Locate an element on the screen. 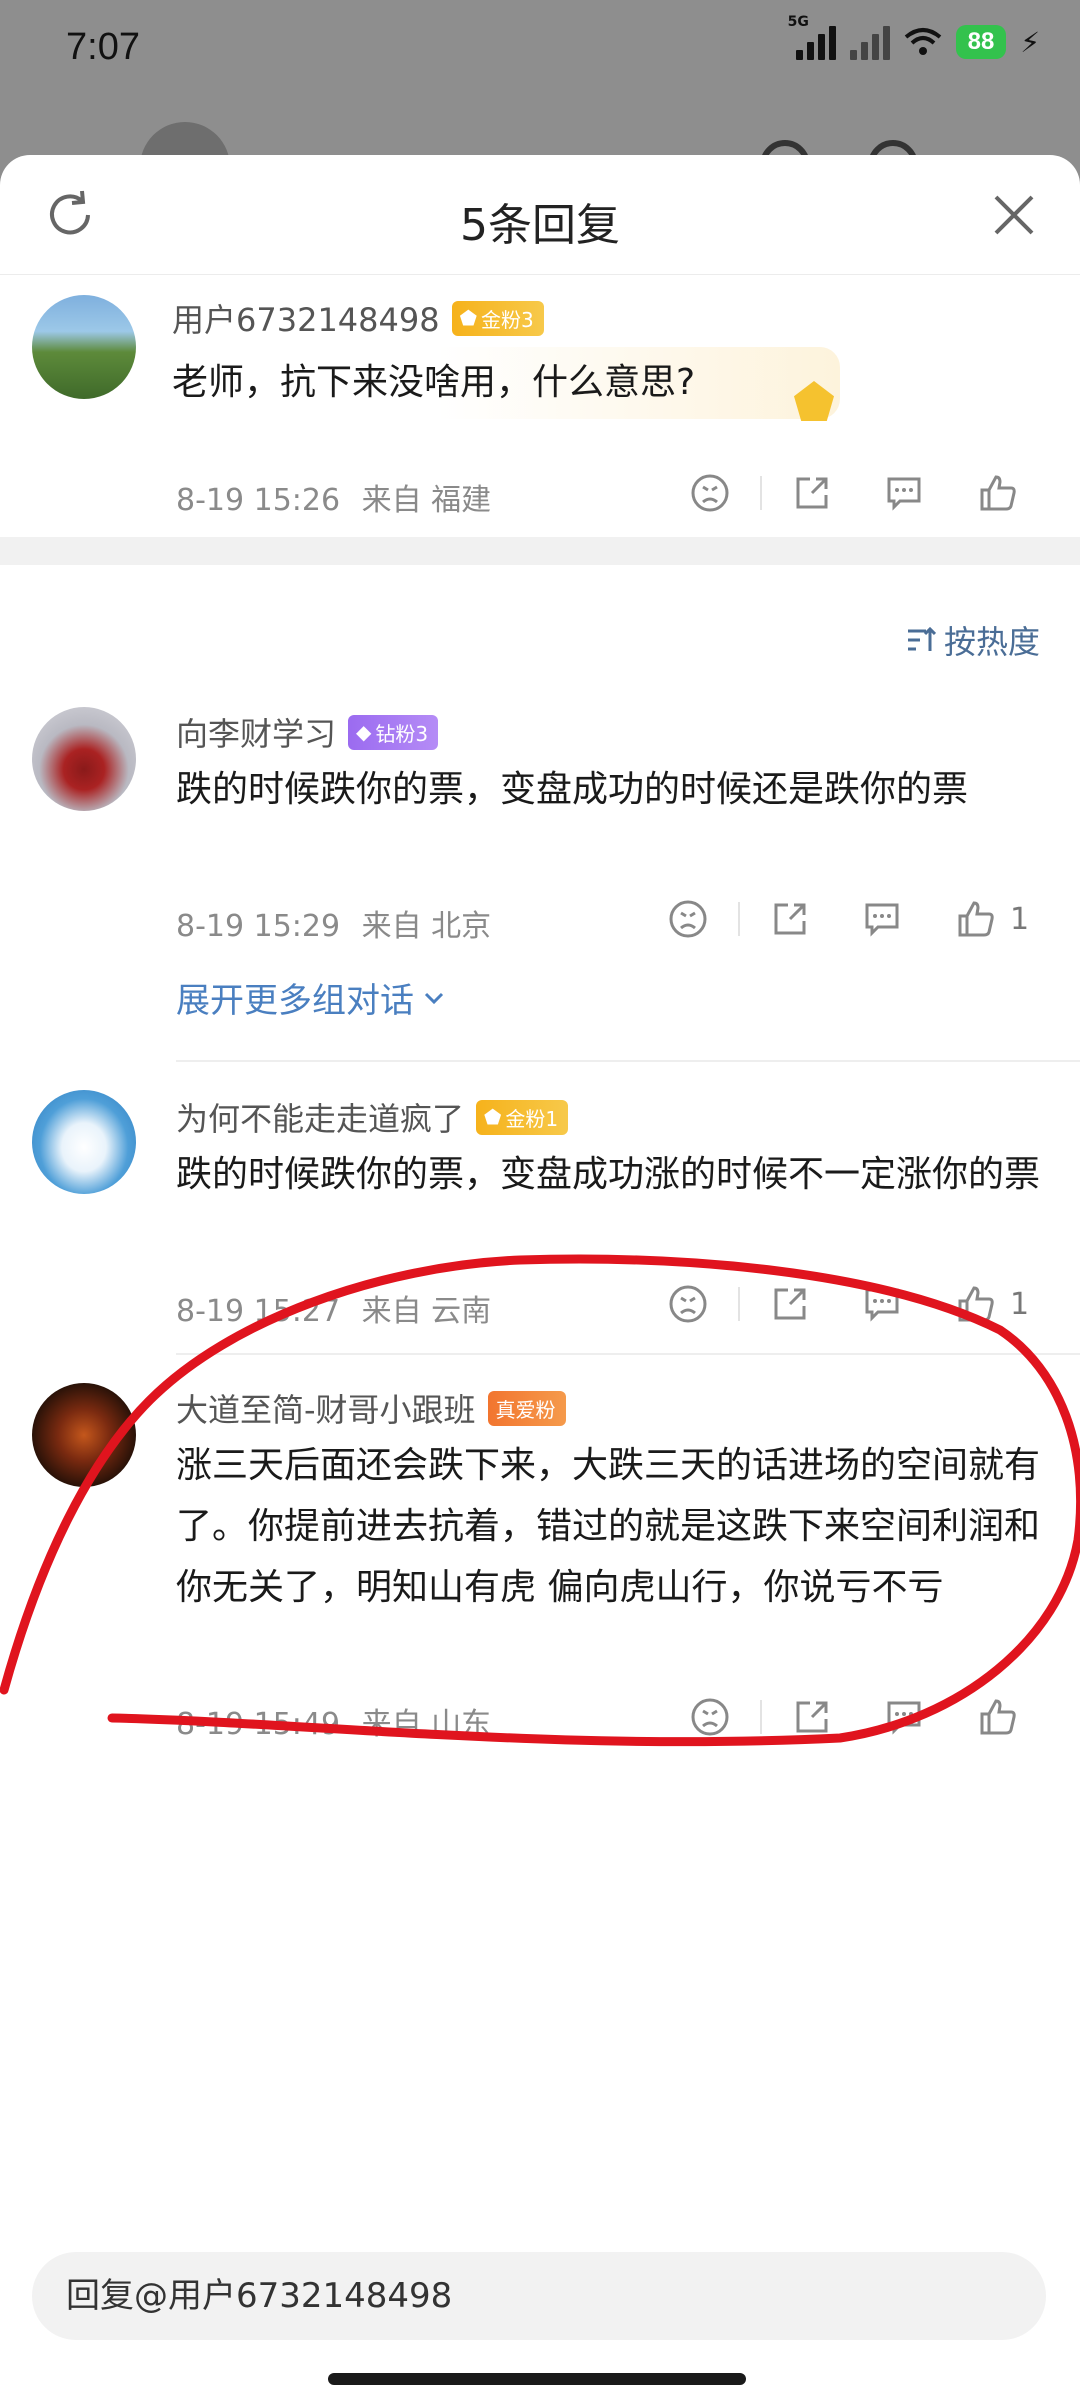 This screenshot has width=1080, height=2400. comment-text: 老师，抗下来没啥用，什么意思? is located at coordinates (434, 382).